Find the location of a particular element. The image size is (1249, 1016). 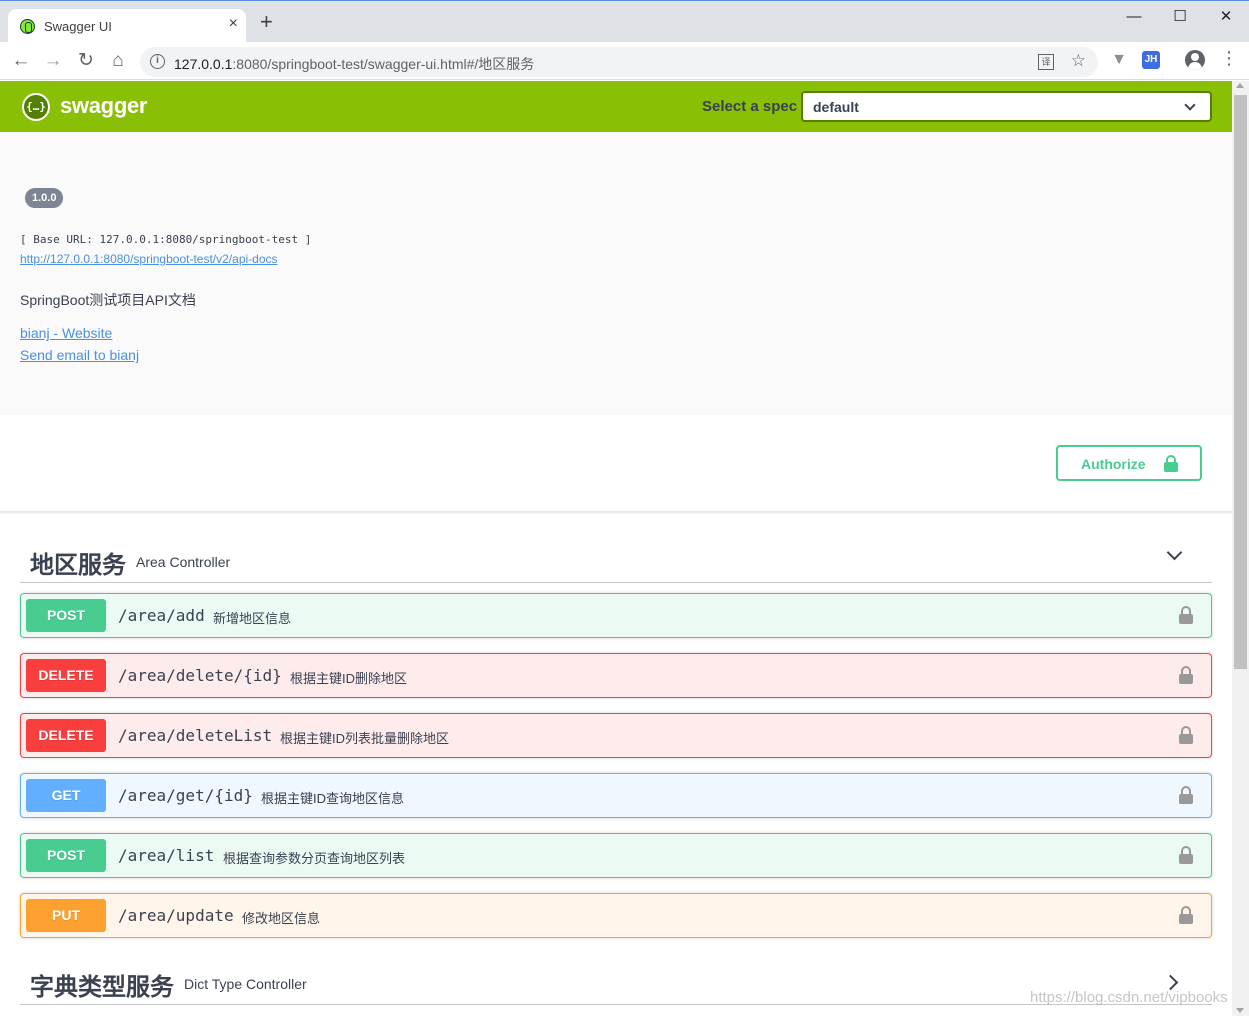

scroll-thumb is located at coordinates (1240, 382).